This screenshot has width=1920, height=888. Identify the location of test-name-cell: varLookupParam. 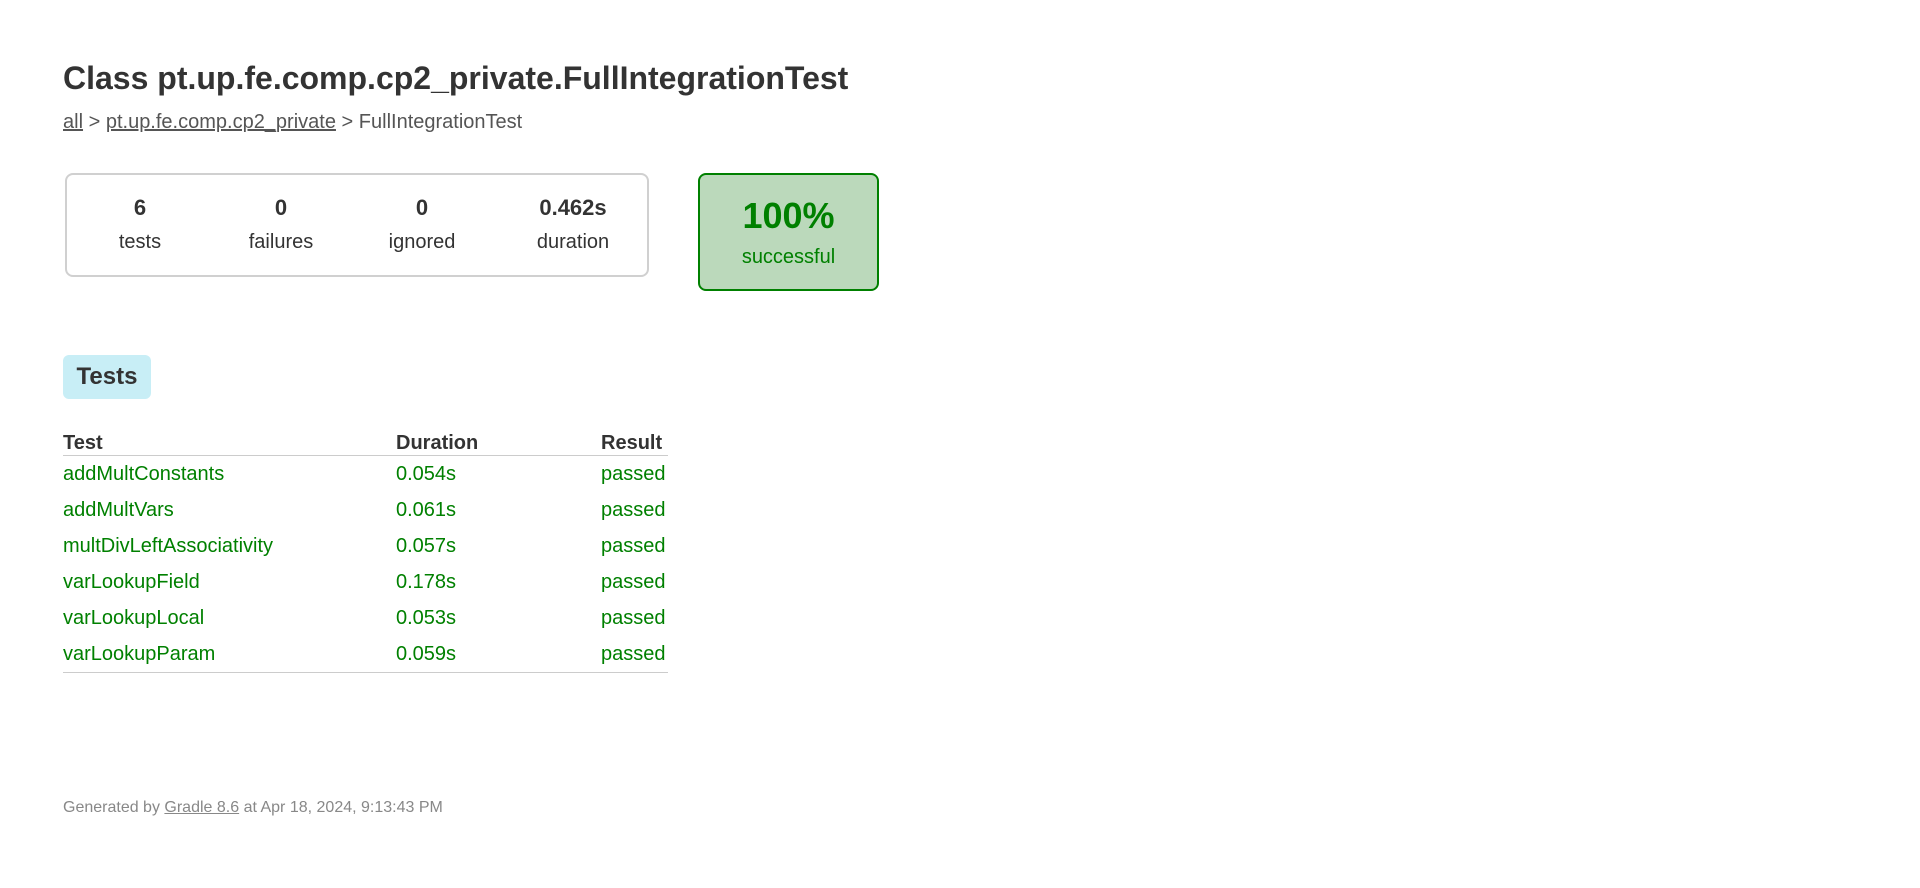
(229, 654).